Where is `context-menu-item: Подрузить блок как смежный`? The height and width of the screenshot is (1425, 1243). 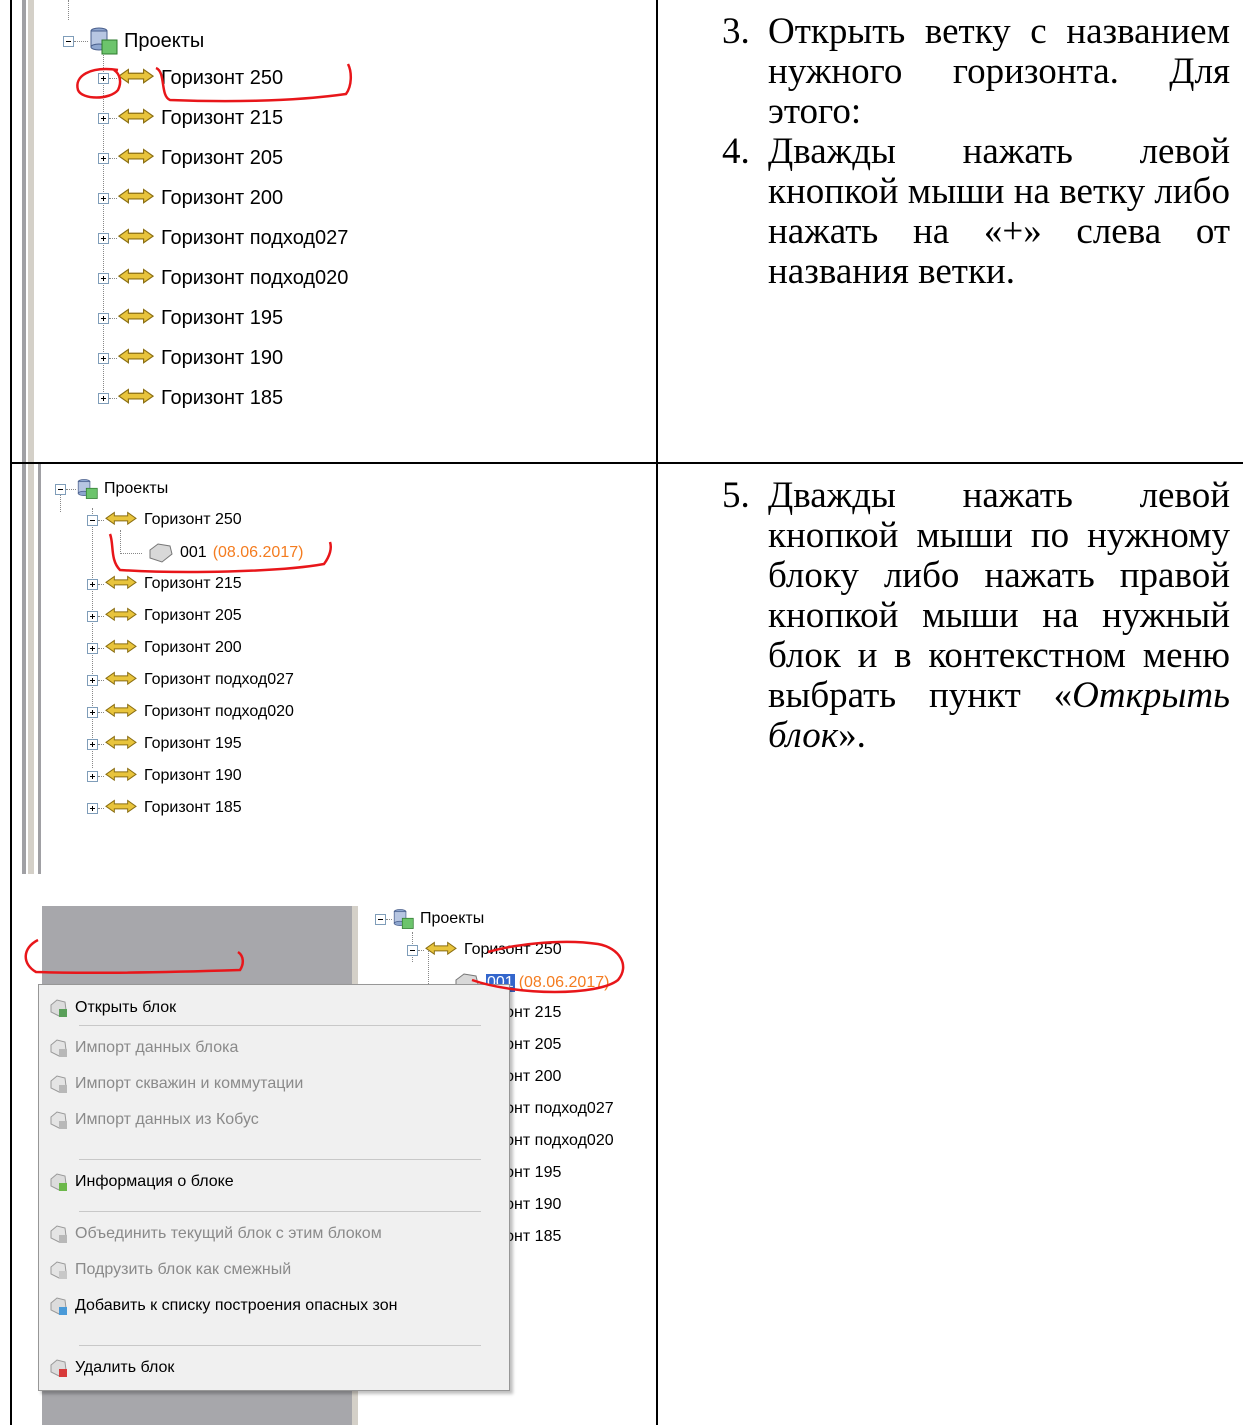 context-menu-item: Подрузить блок как смежный is located at coordinates (274, 1270).